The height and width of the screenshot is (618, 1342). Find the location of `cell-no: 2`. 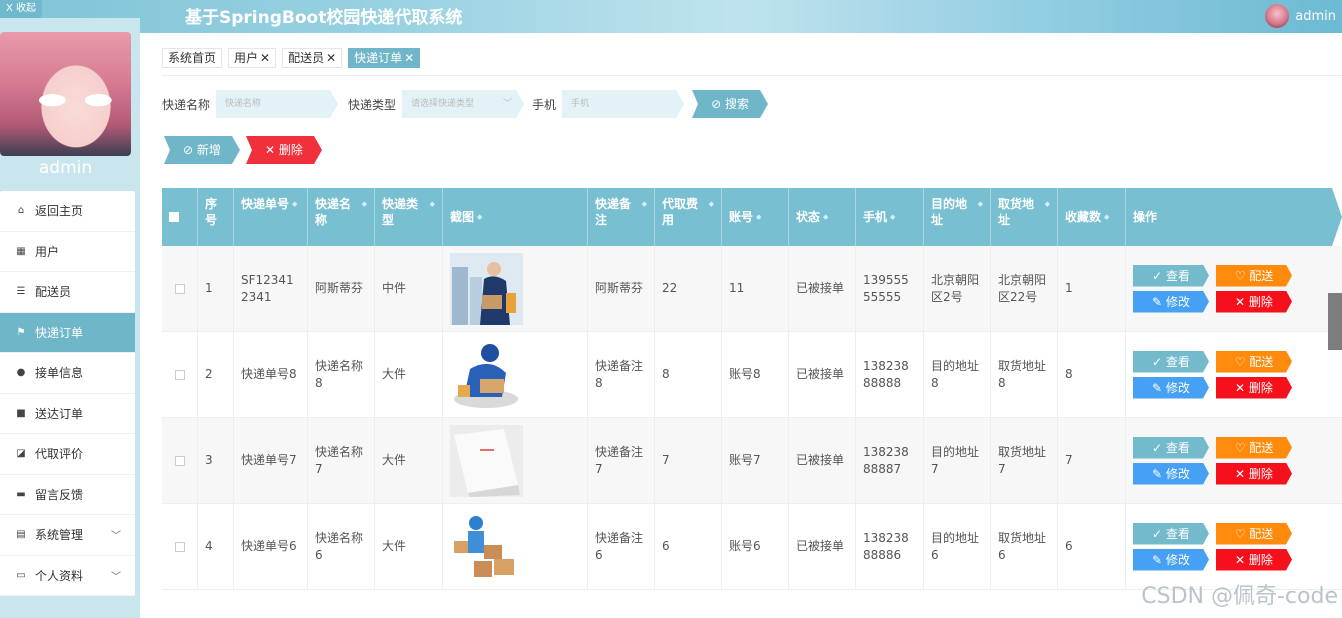

cell-no: 2 is located at coordinates (216, 374).